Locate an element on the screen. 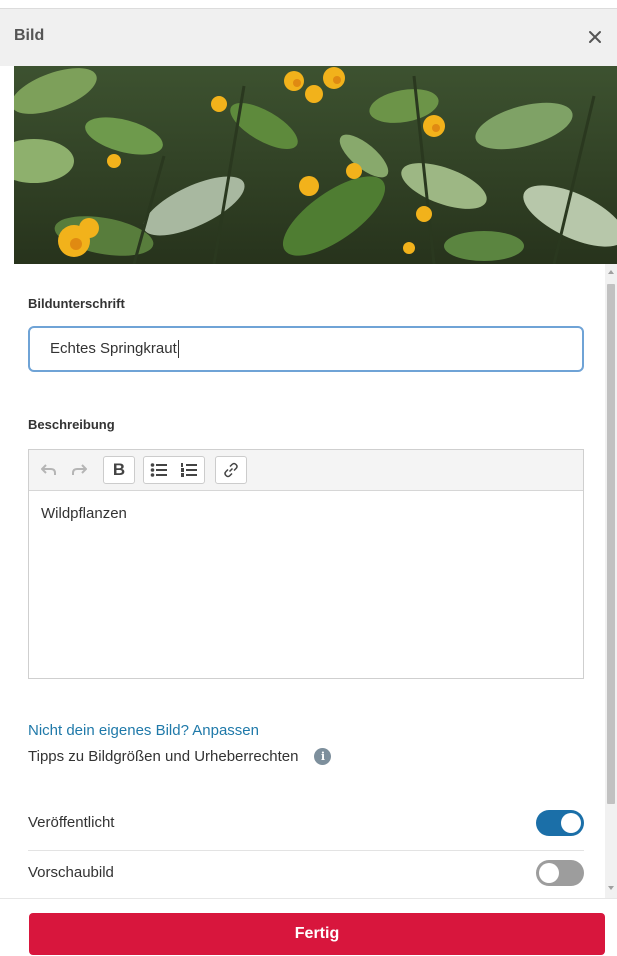 This screenshot has height=956, width=617. undo-button is located at coordinates (49, 470).